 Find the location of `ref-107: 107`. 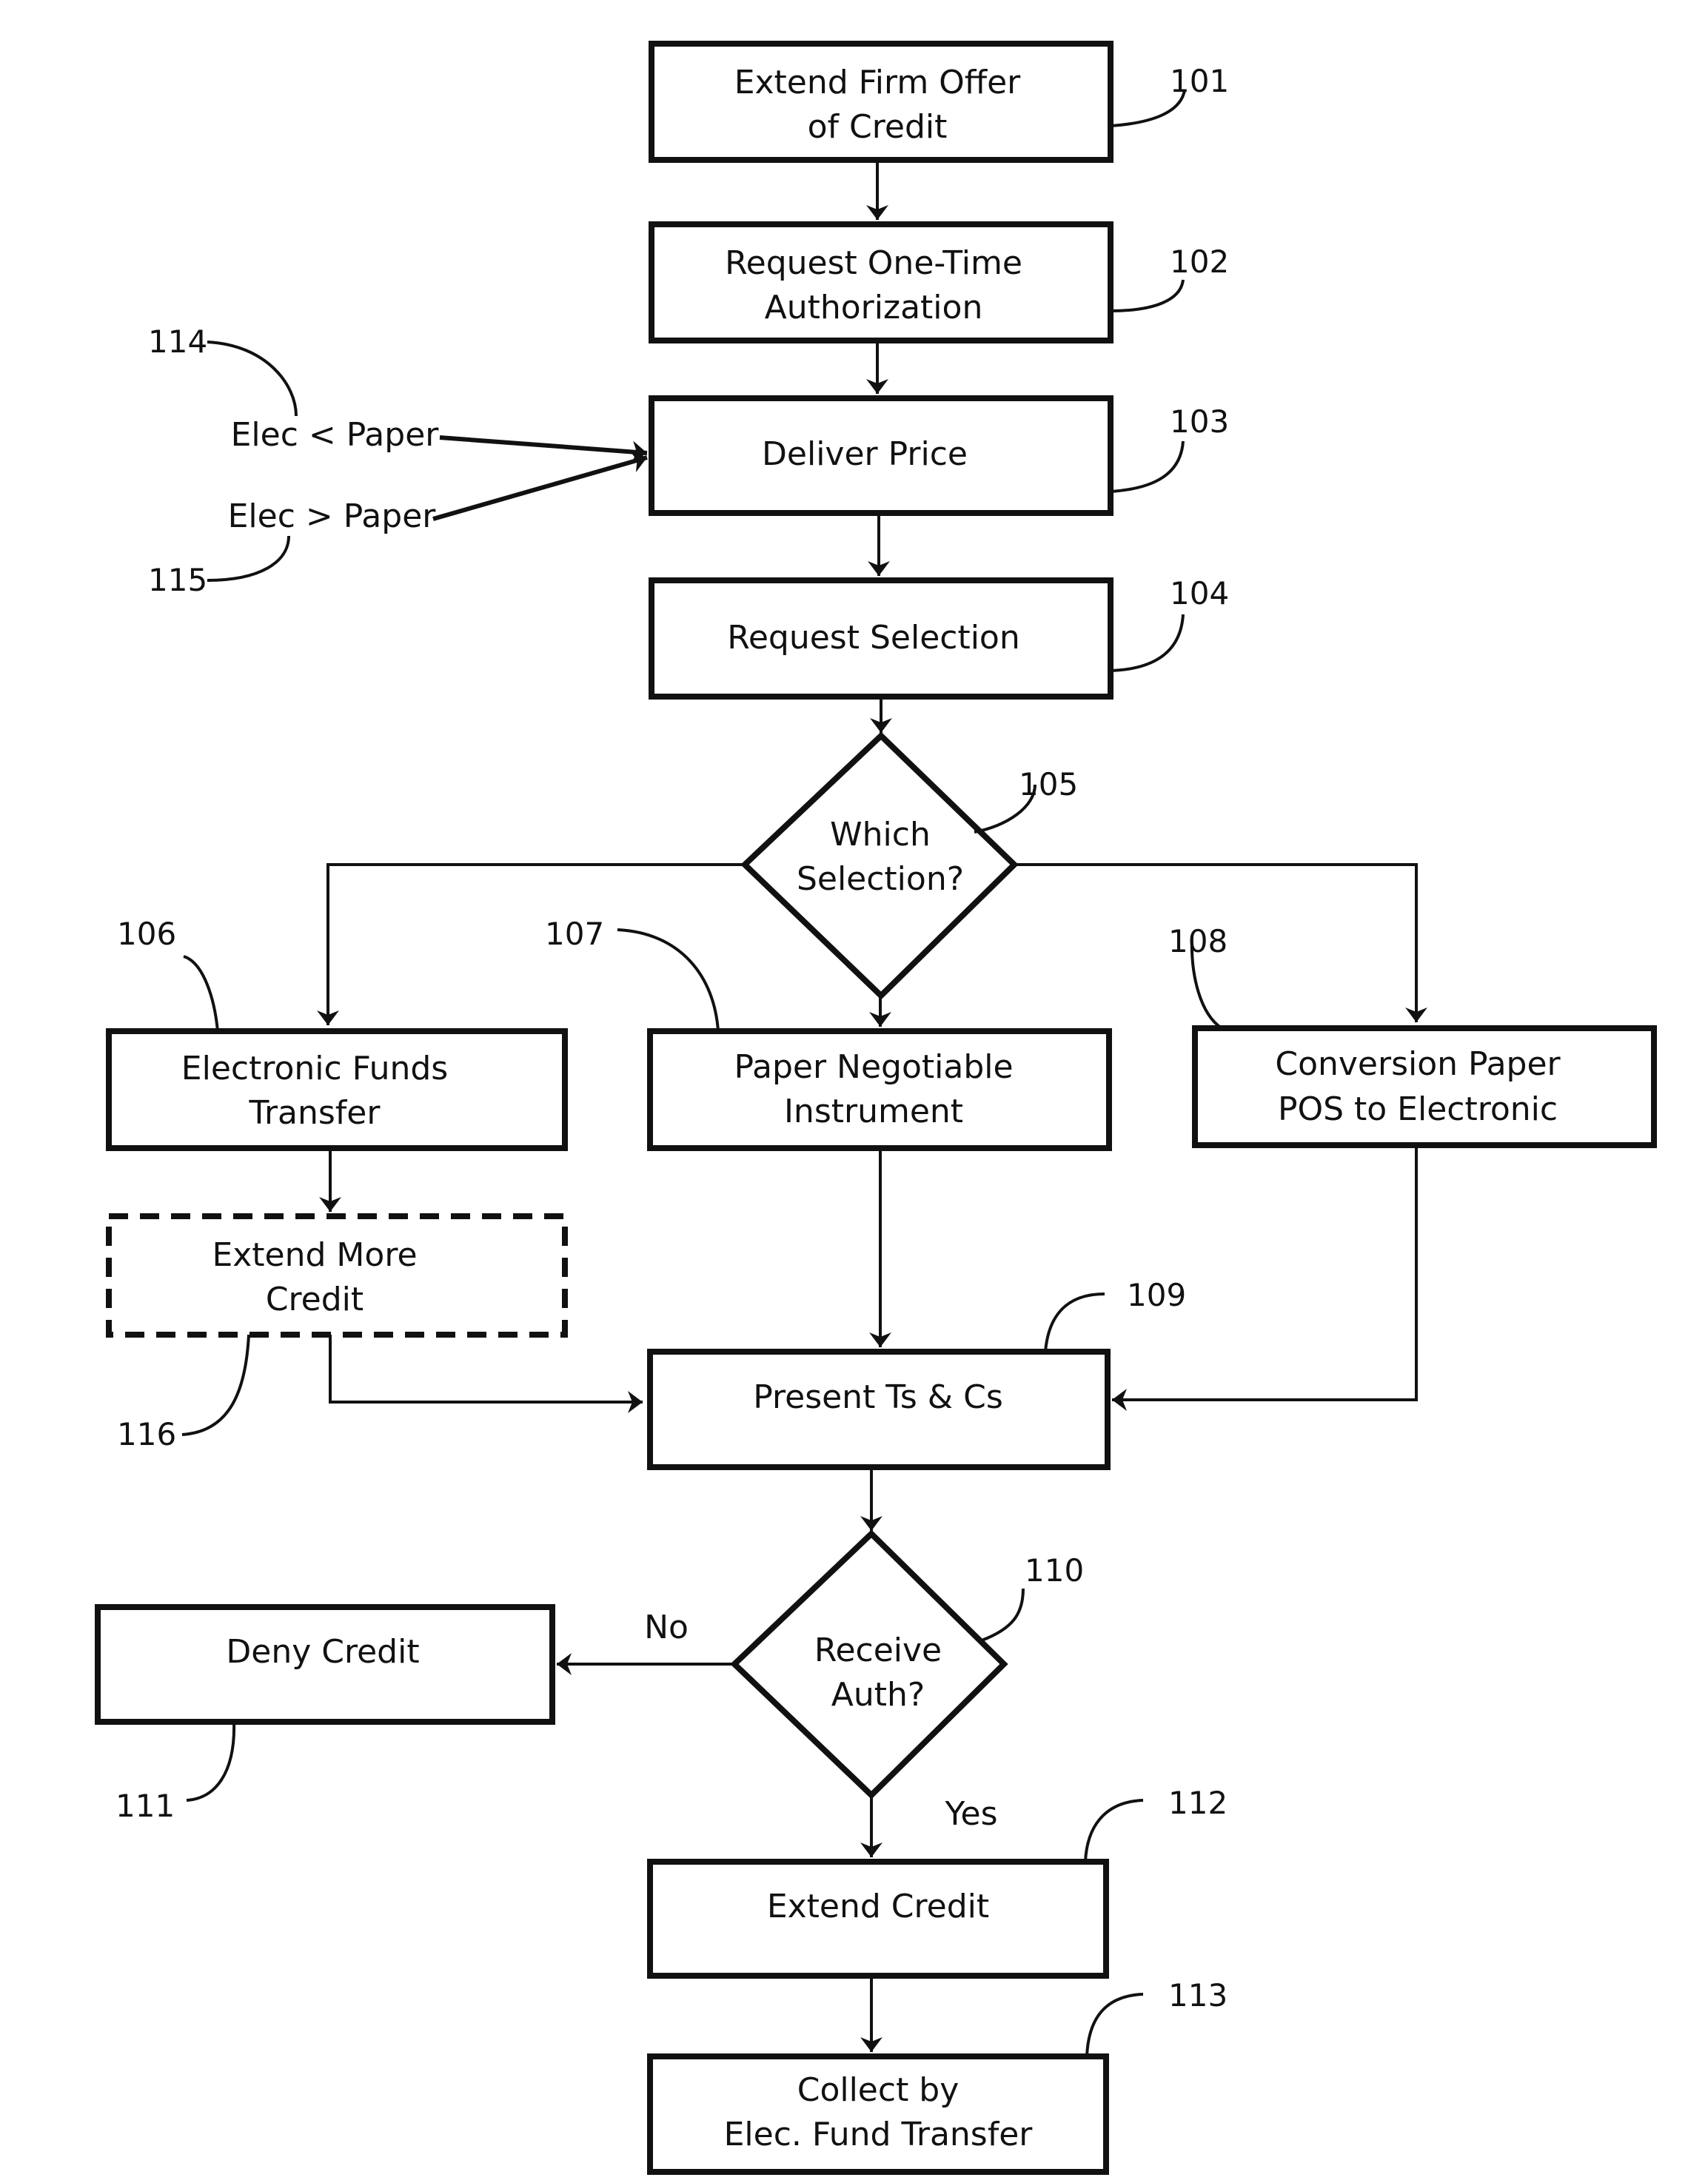

ref-107: 107 is located at coordinates (574, 934).